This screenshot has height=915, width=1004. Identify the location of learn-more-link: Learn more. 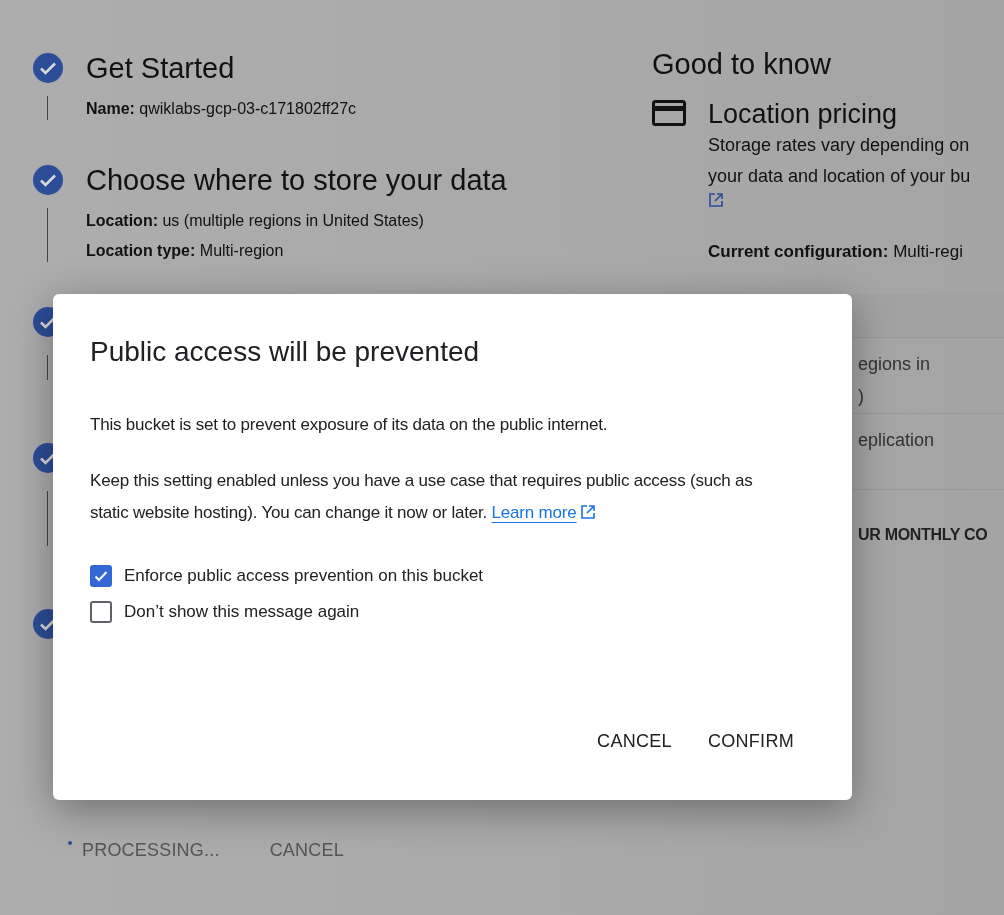
(543, 512).